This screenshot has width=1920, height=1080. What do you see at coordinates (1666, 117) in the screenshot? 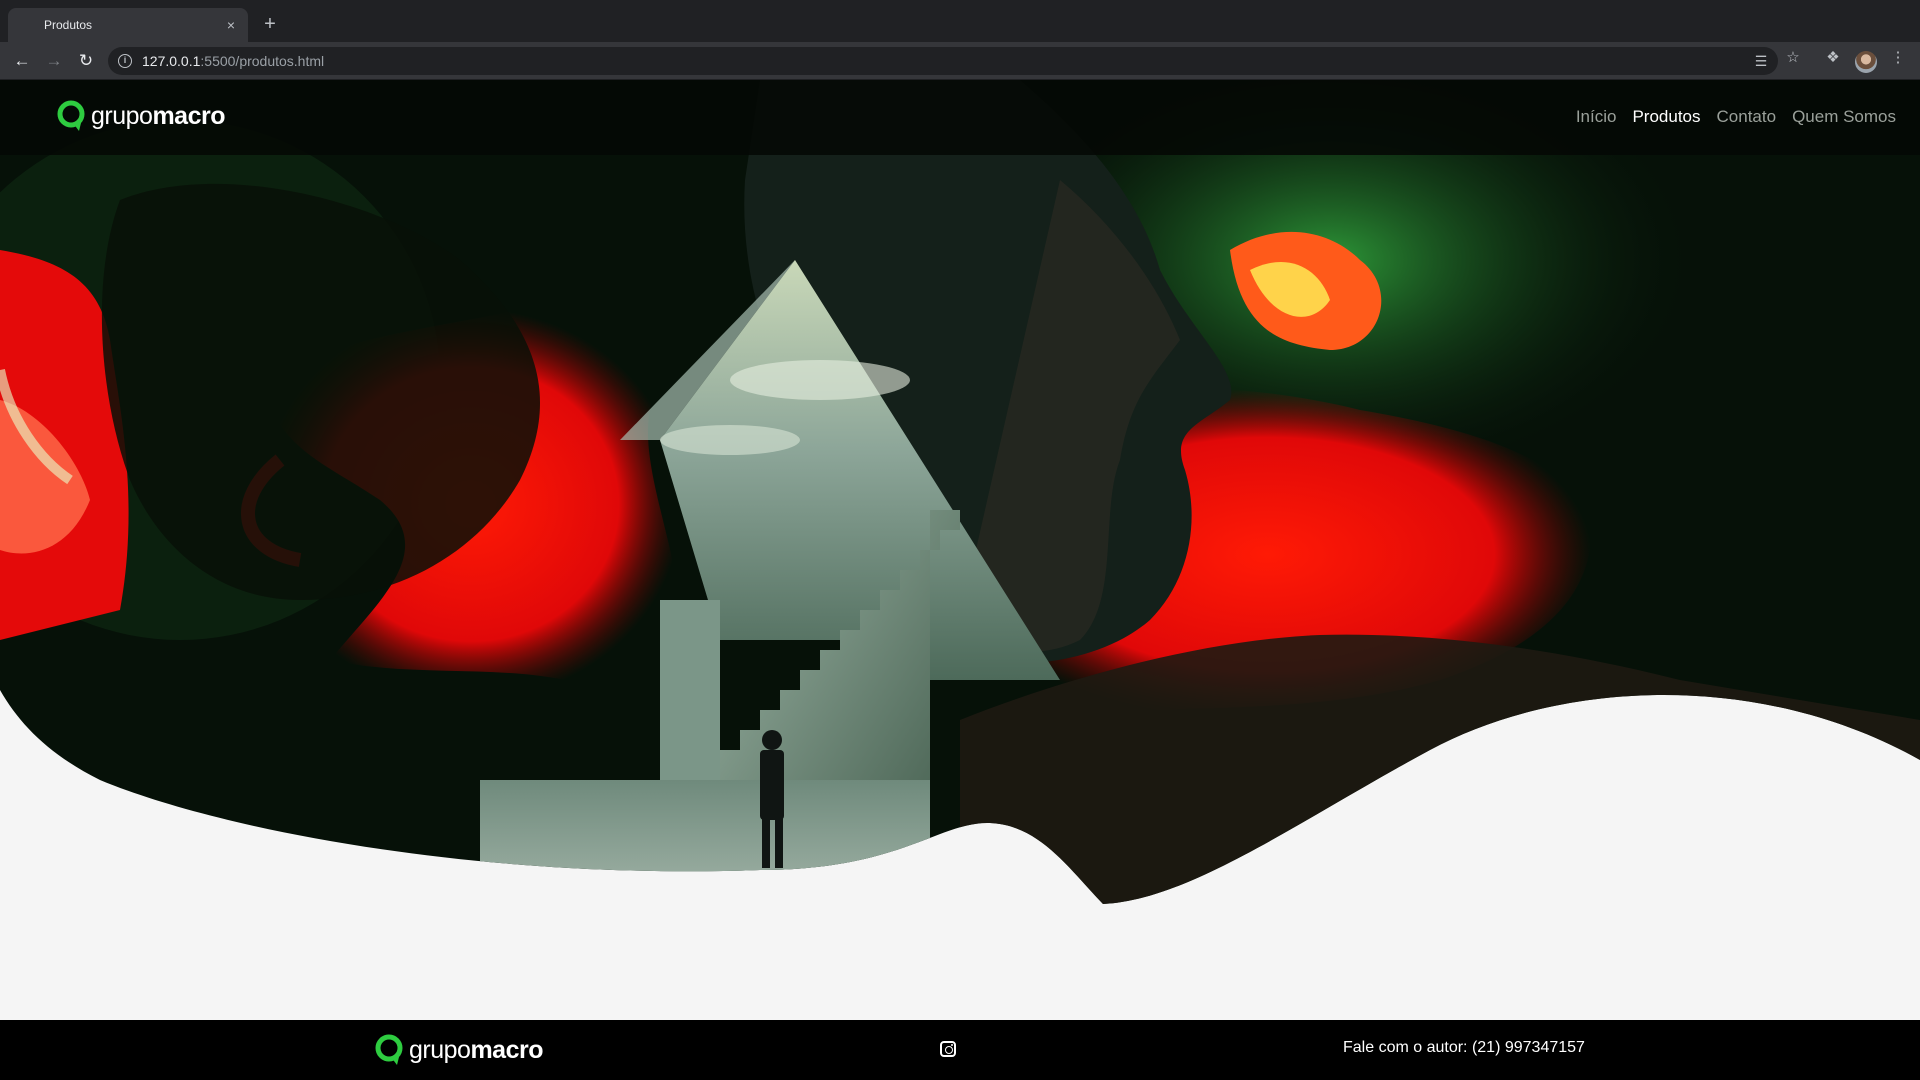
I see `nav-link-produtos: Produtos` at bounding box center [1666, 117].